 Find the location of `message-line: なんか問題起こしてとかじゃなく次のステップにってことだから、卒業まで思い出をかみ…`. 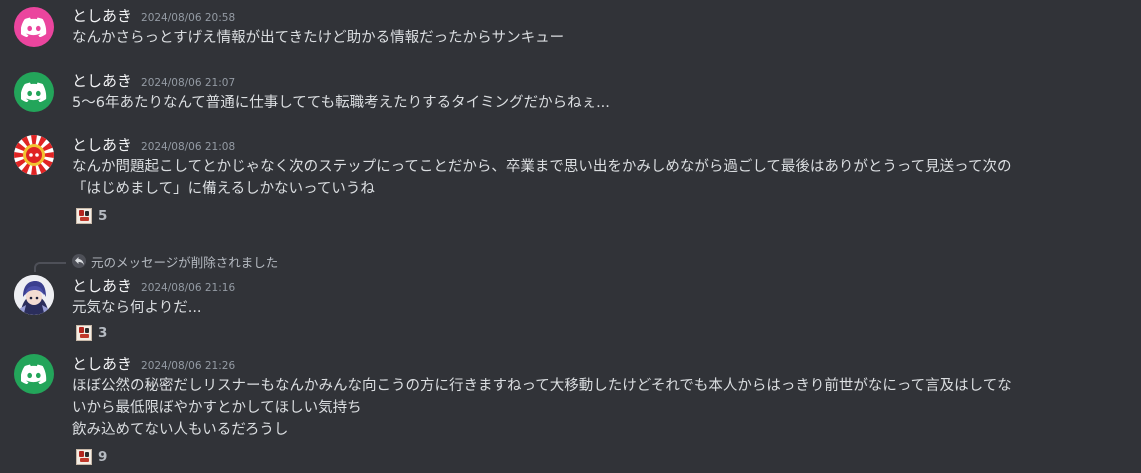

message-line: なんか問題起こしてとかじゃなく次のステップにってことだから、卒業まで思い出をかみ… is located at coordinates (542, 167).